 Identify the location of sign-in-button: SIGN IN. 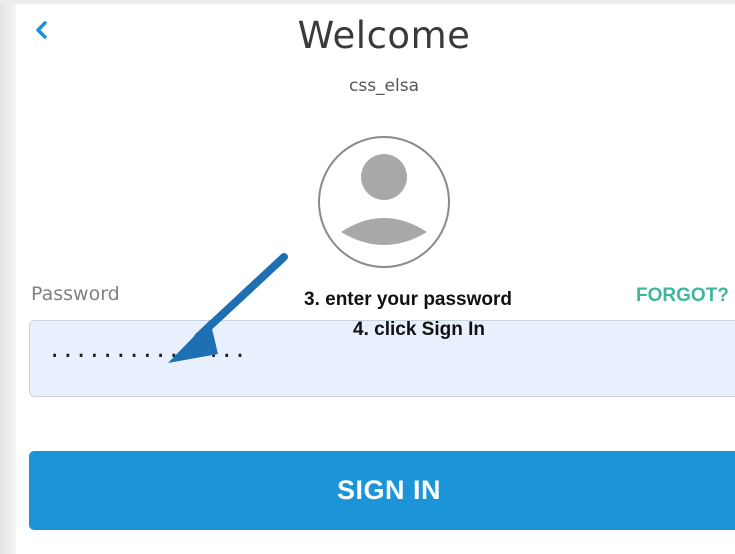
(382, 490).